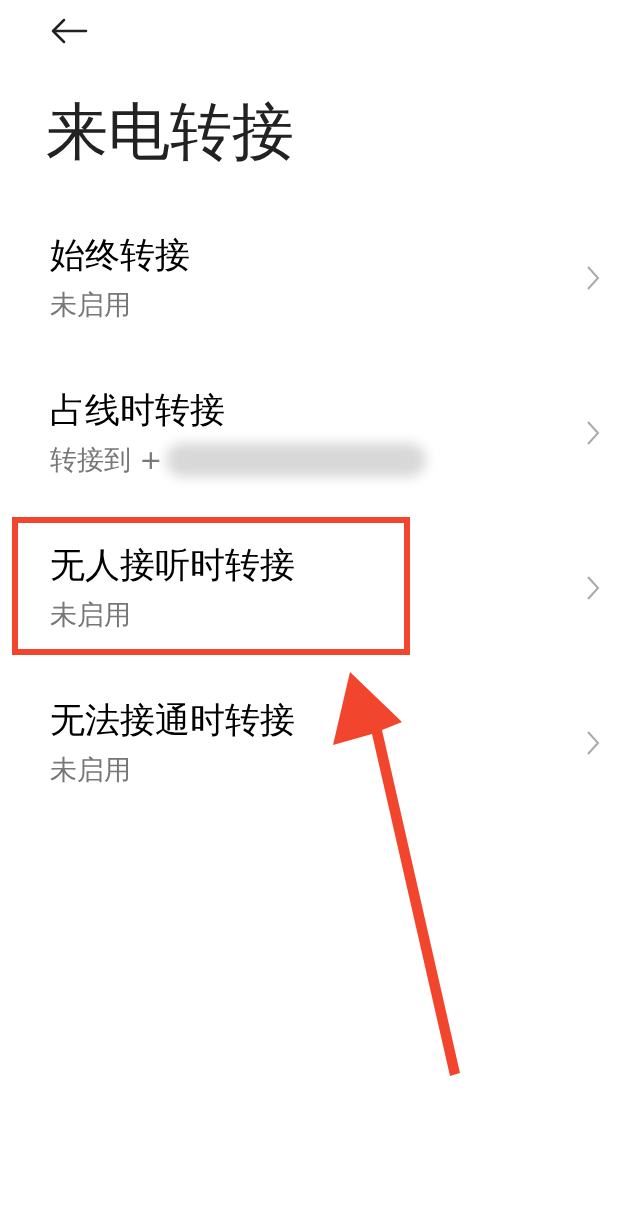  What do you see at coordinates (69, 31) in the screenshot?
I see `back-icon` at bounding box center [69, 31].